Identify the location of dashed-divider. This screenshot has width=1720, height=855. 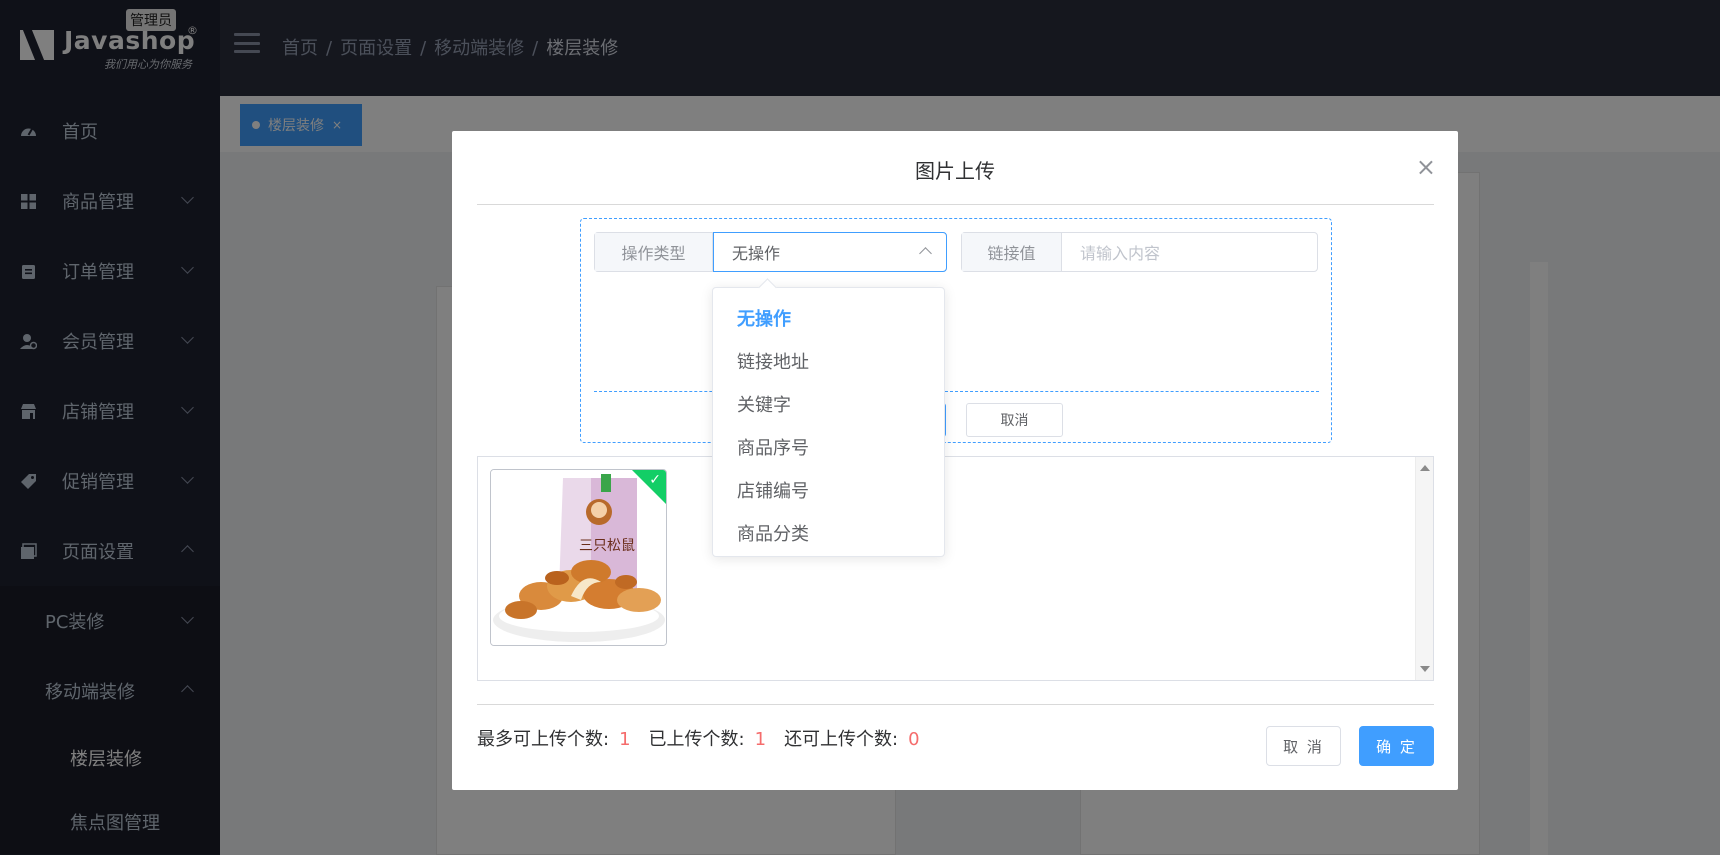
(956, 391).